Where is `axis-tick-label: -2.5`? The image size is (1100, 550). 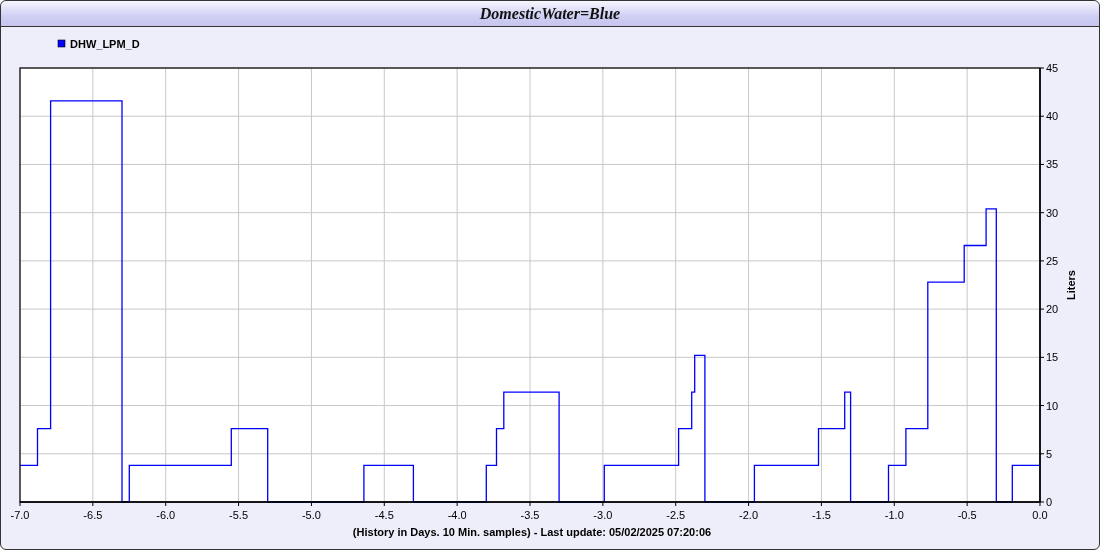
axis-tick-label: -2.5 is located at coordinates (676, 515).